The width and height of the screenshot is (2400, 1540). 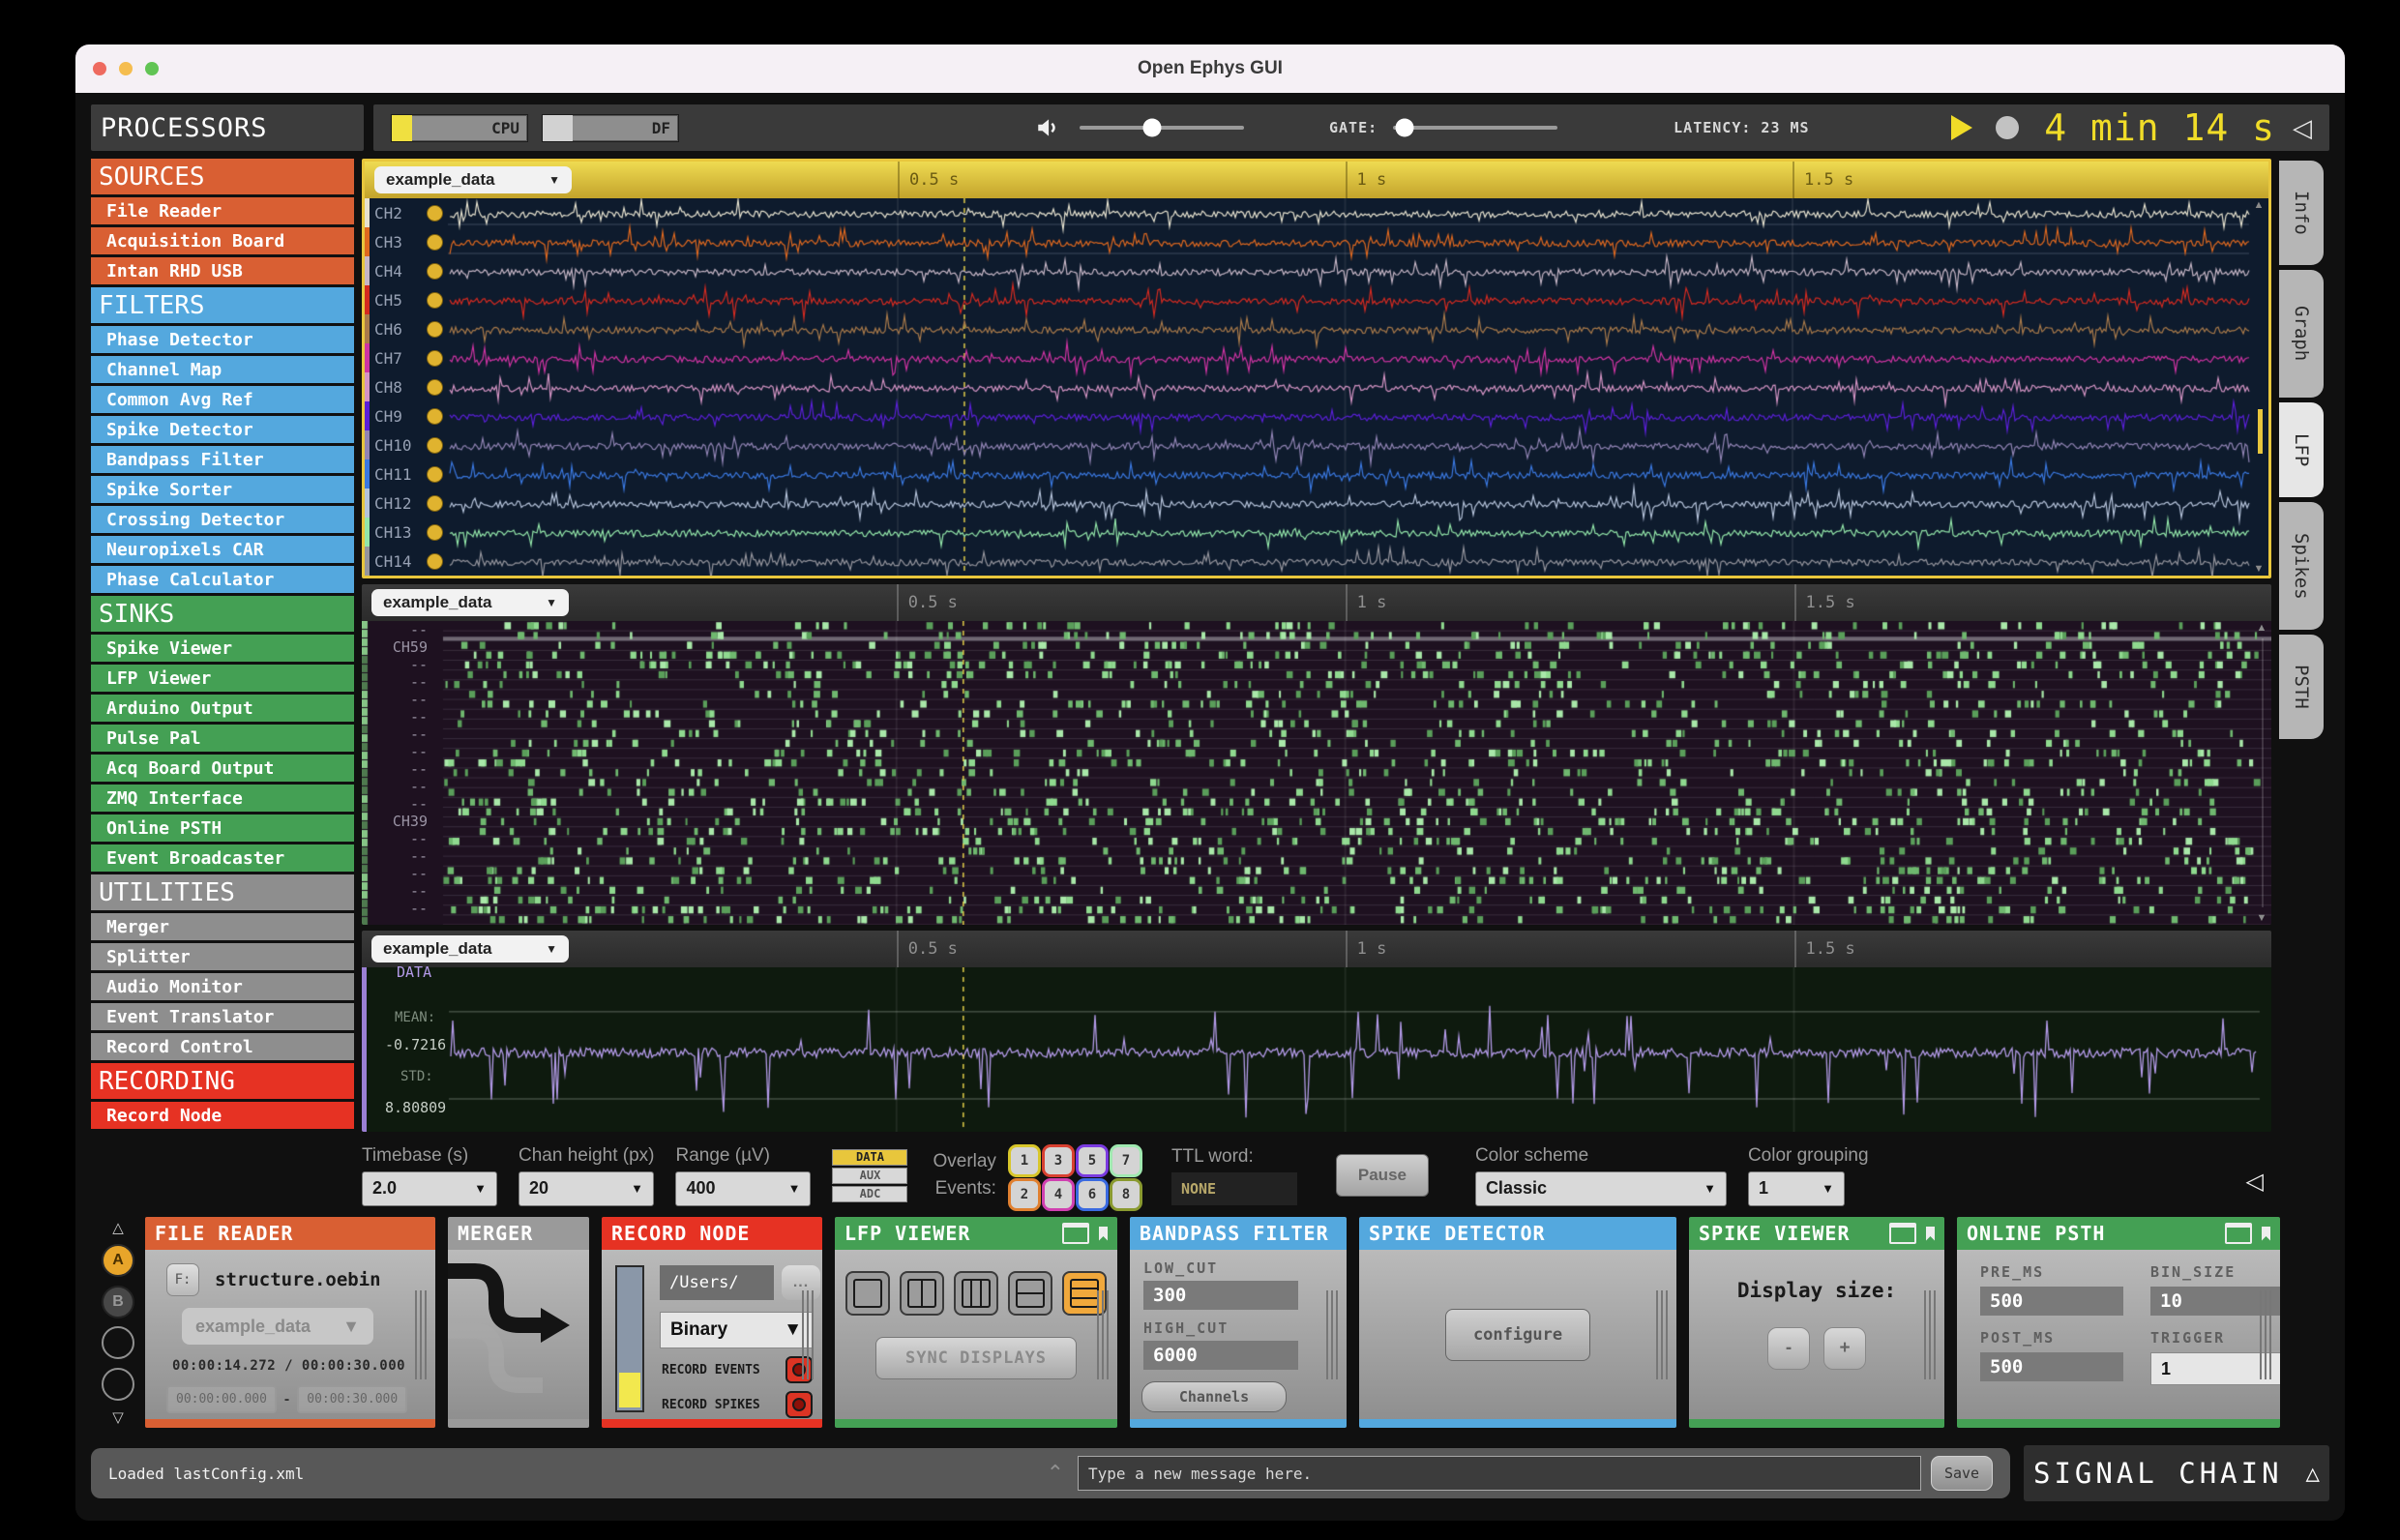 What do you see at coordinates (2301, 566) in the screenshot?
I see `tab-spikes: Spikes` at bounding box center [2301, 566].